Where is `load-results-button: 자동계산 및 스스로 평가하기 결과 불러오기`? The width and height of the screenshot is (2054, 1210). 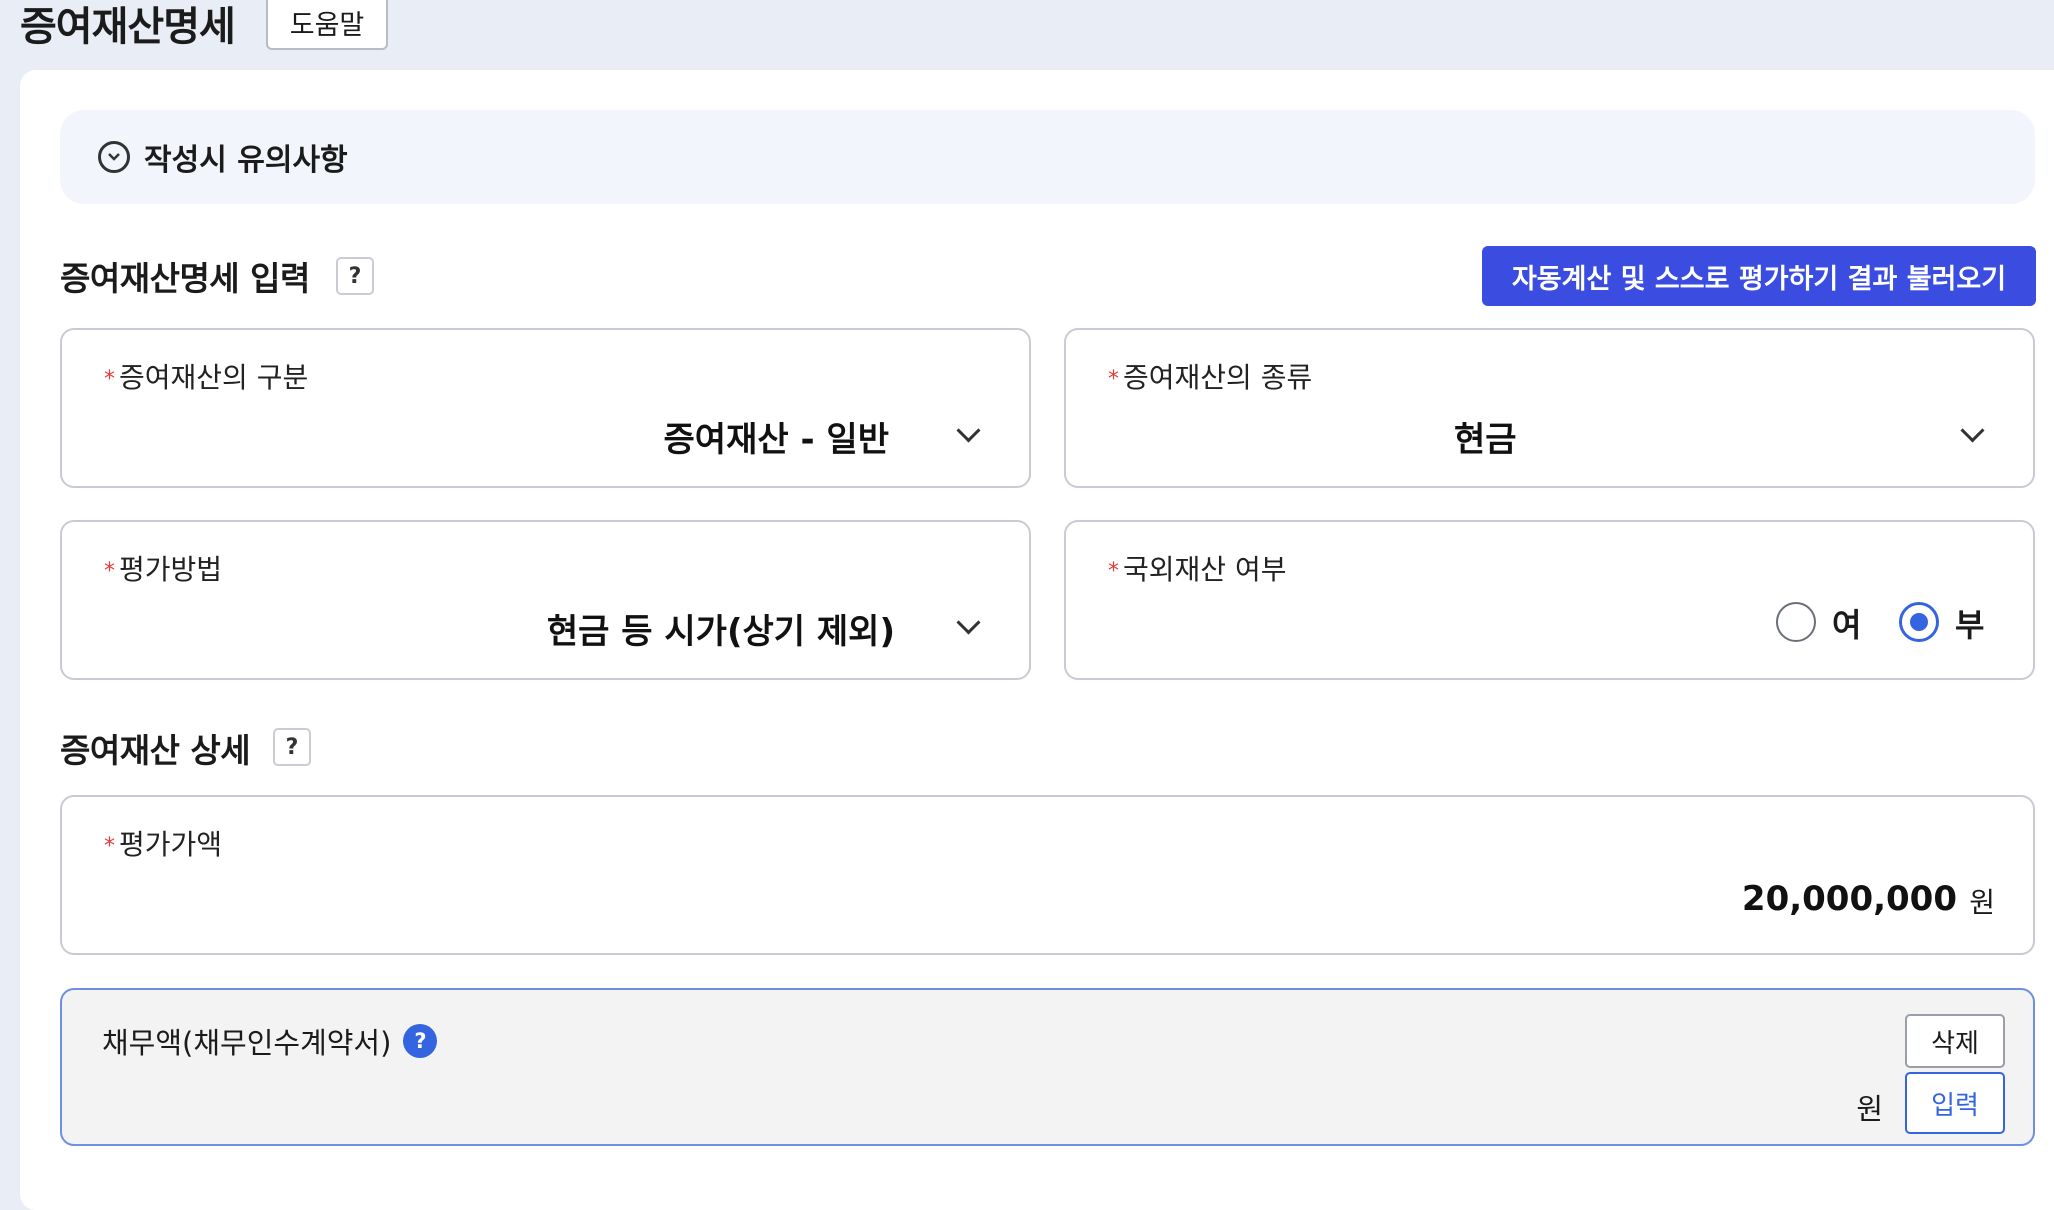
load-results-button: 자동계산 및 스스로 평가하기 결과 불러오기 is located at coordinates (1759, 276).